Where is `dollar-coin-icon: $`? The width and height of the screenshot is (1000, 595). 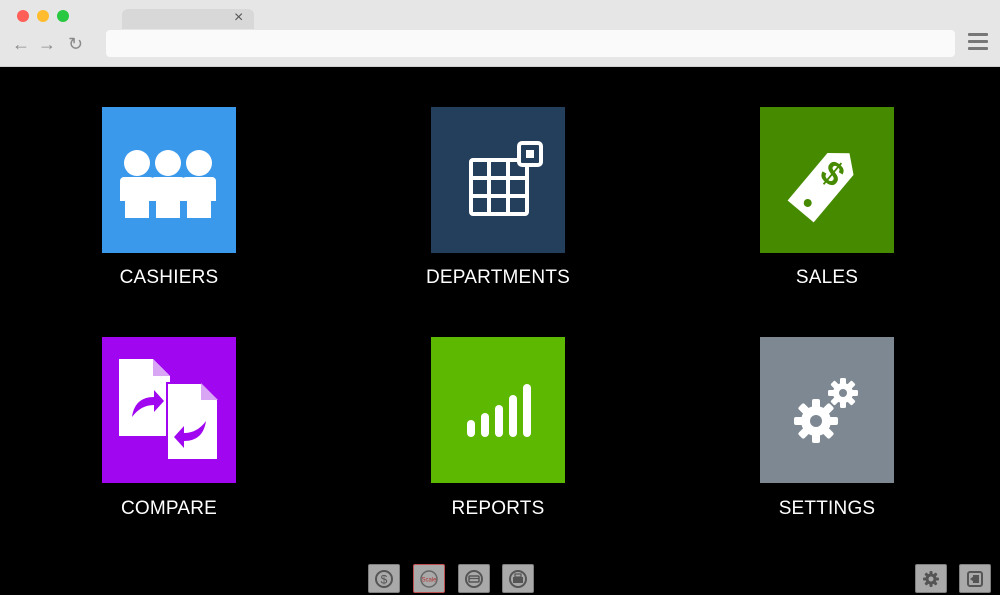 dollar-coin-icon: $ is located at coordinates (384, 579).